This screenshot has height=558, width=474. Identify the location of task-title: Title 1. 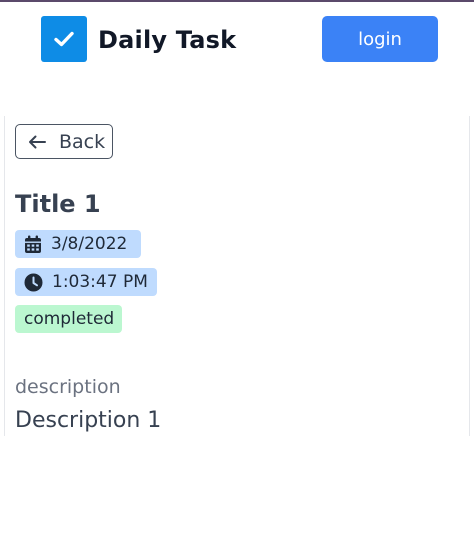
(58, 204).